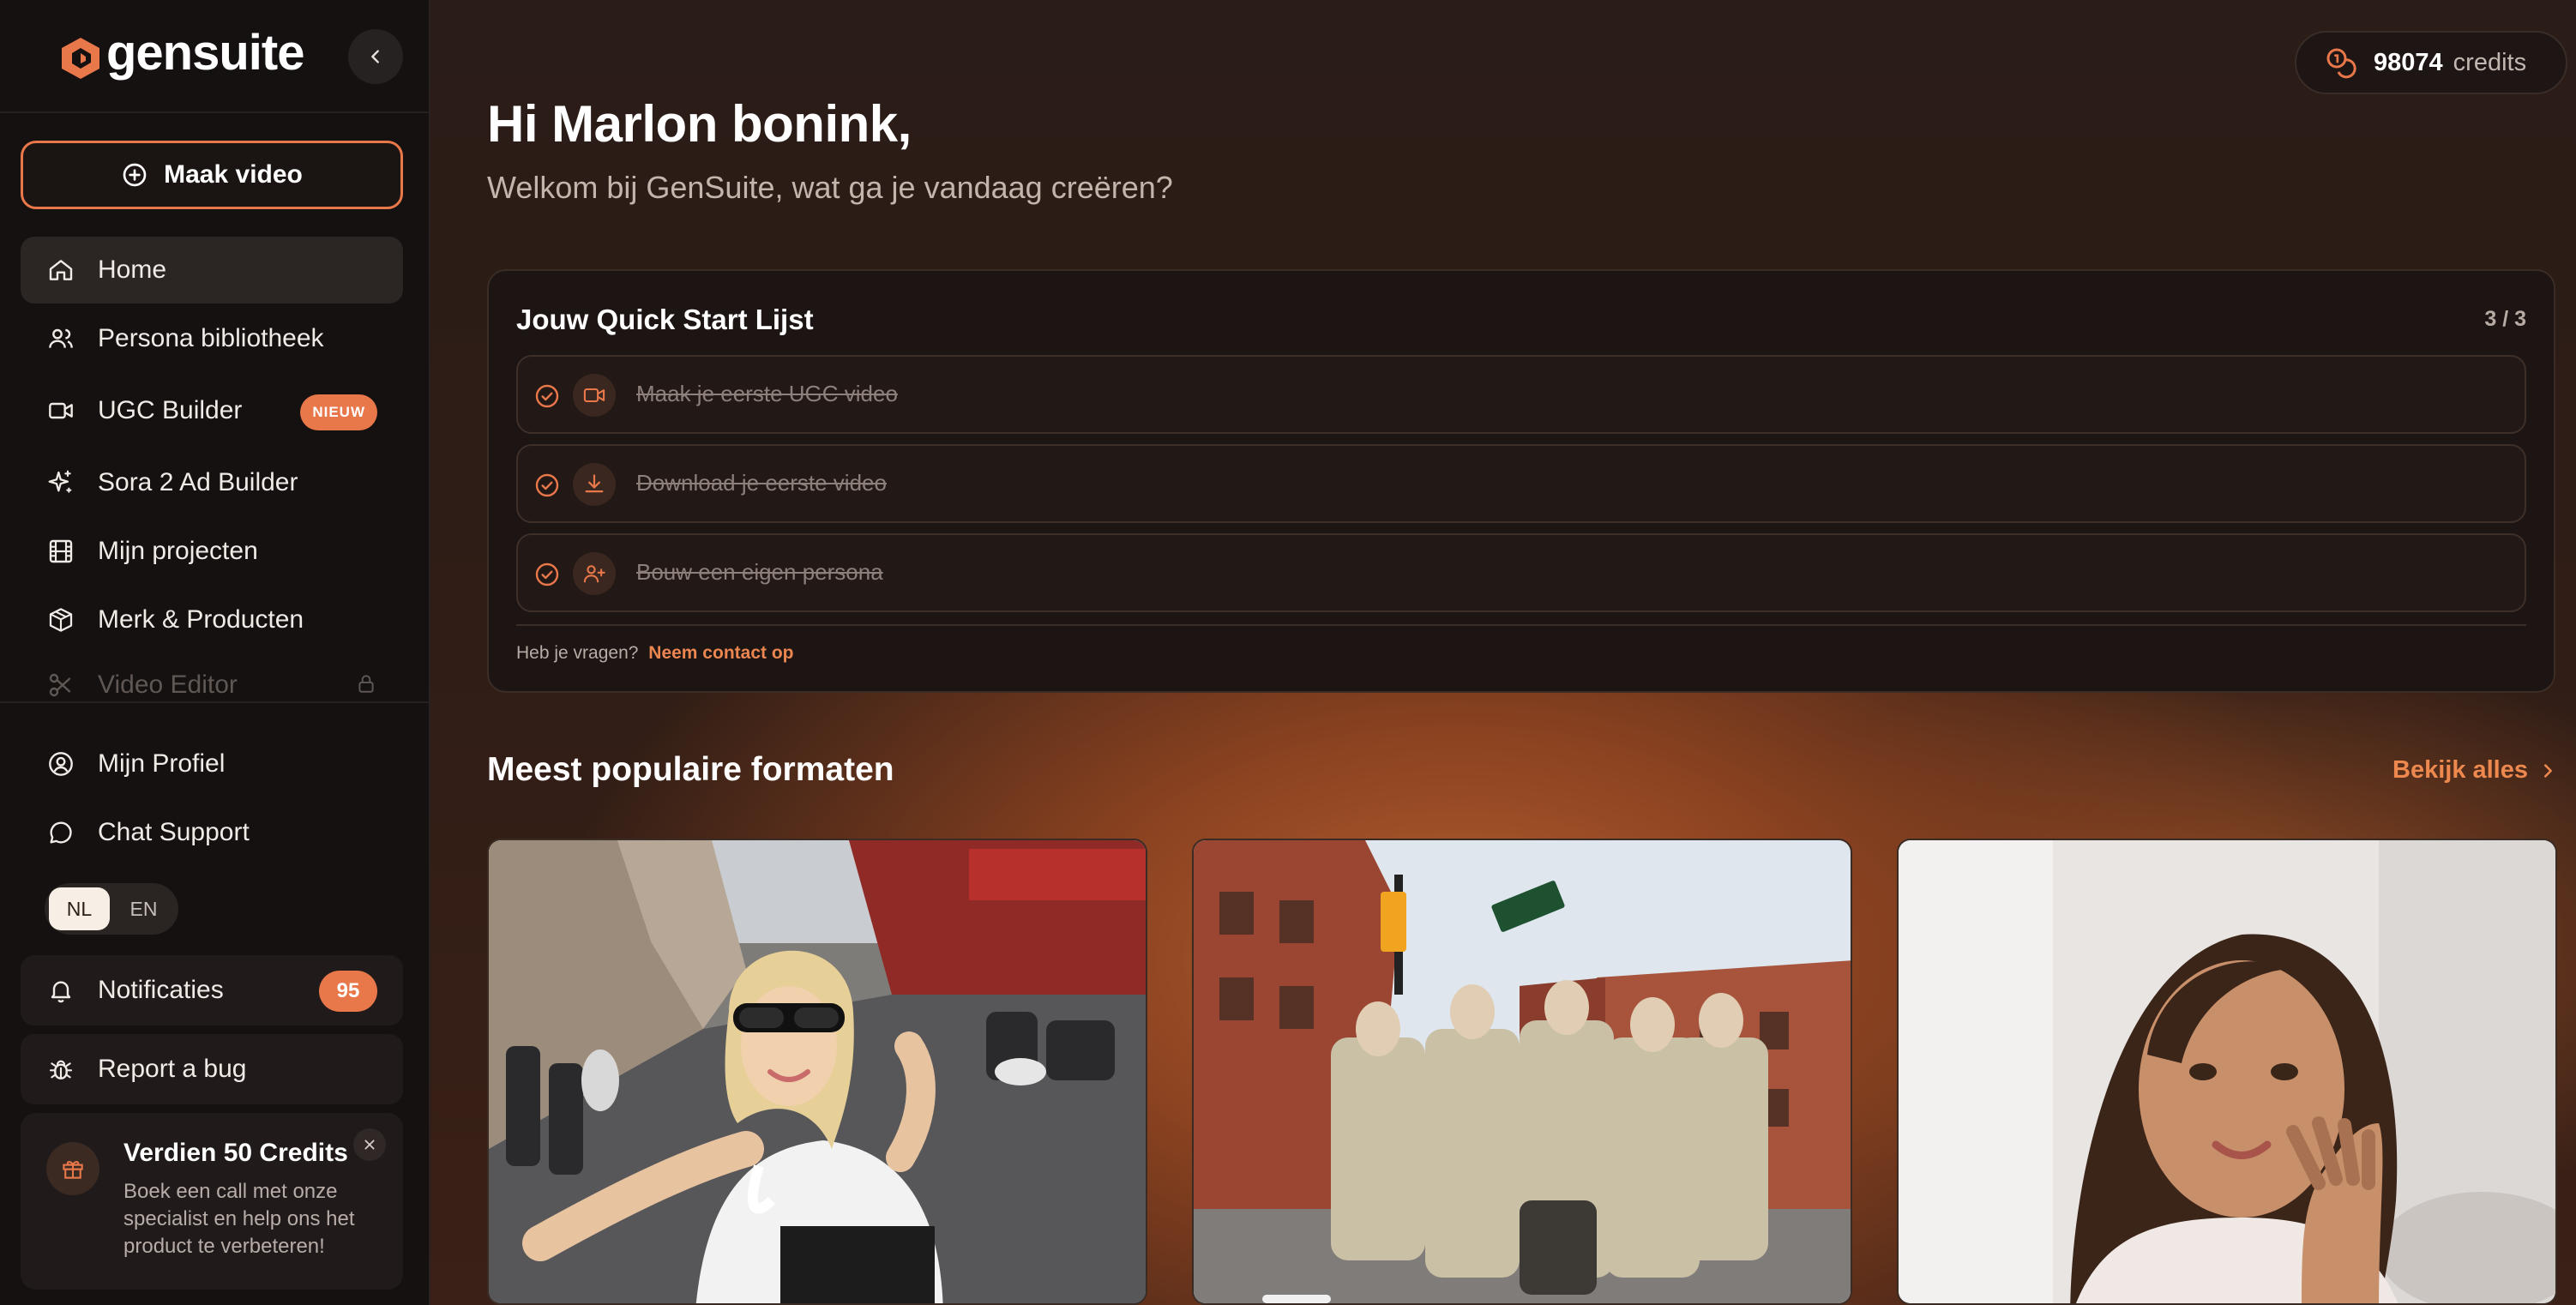 The image size is (2576, 1305). What do you see at coordinates (198, 482) in the screenshot?
I see `sidebar-item-label: Sora 2 Ad Builder` at bounding box center [198, 482].